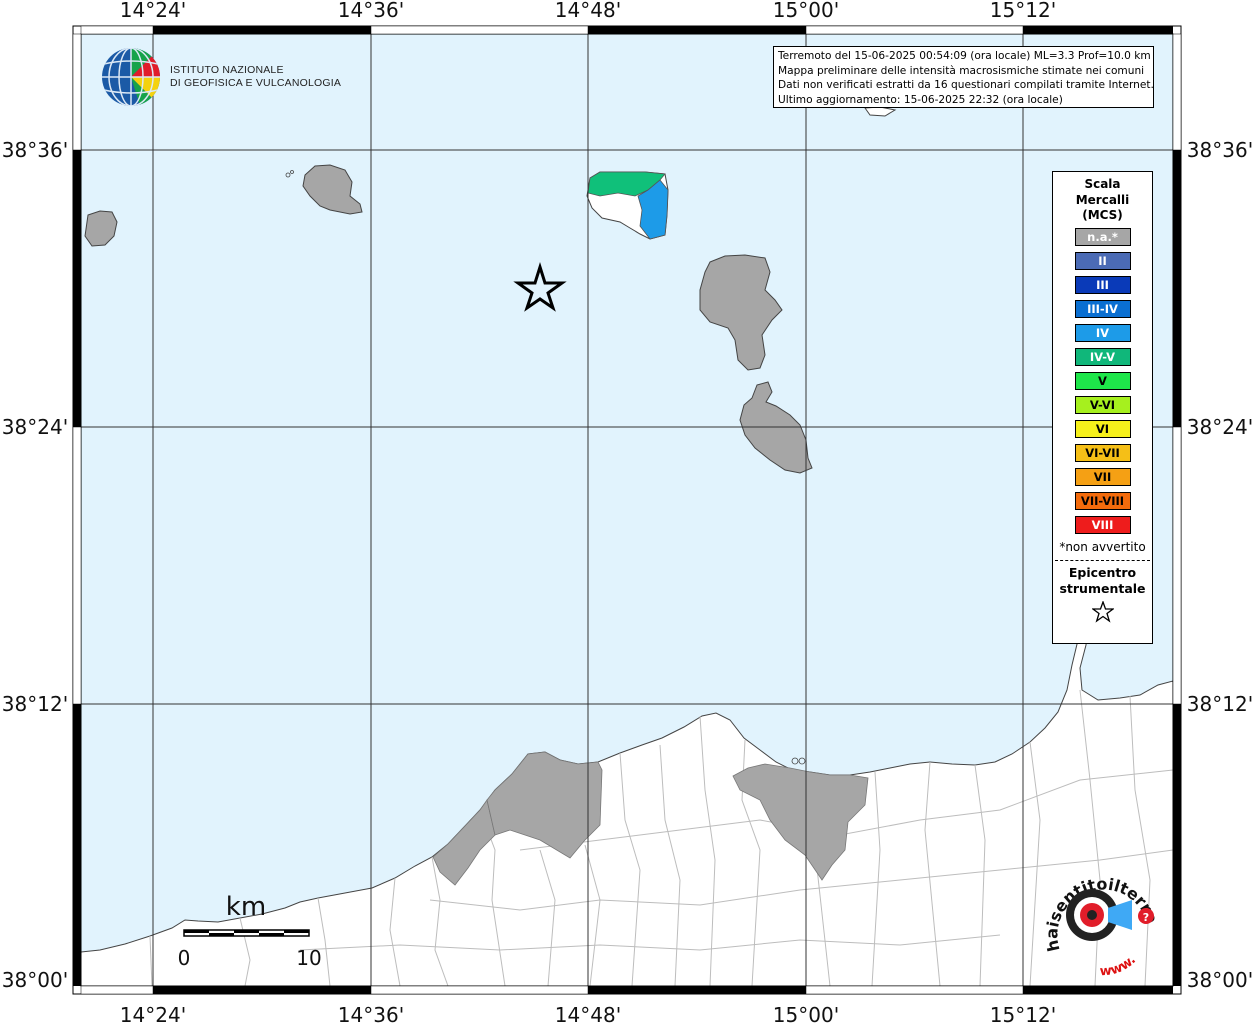 This screenshot has width=1255, height=1024. Describe the element at coordinates (806, 1013) in the screenshot. I see `lon-label-bottom-4: 15°00'` at that location.